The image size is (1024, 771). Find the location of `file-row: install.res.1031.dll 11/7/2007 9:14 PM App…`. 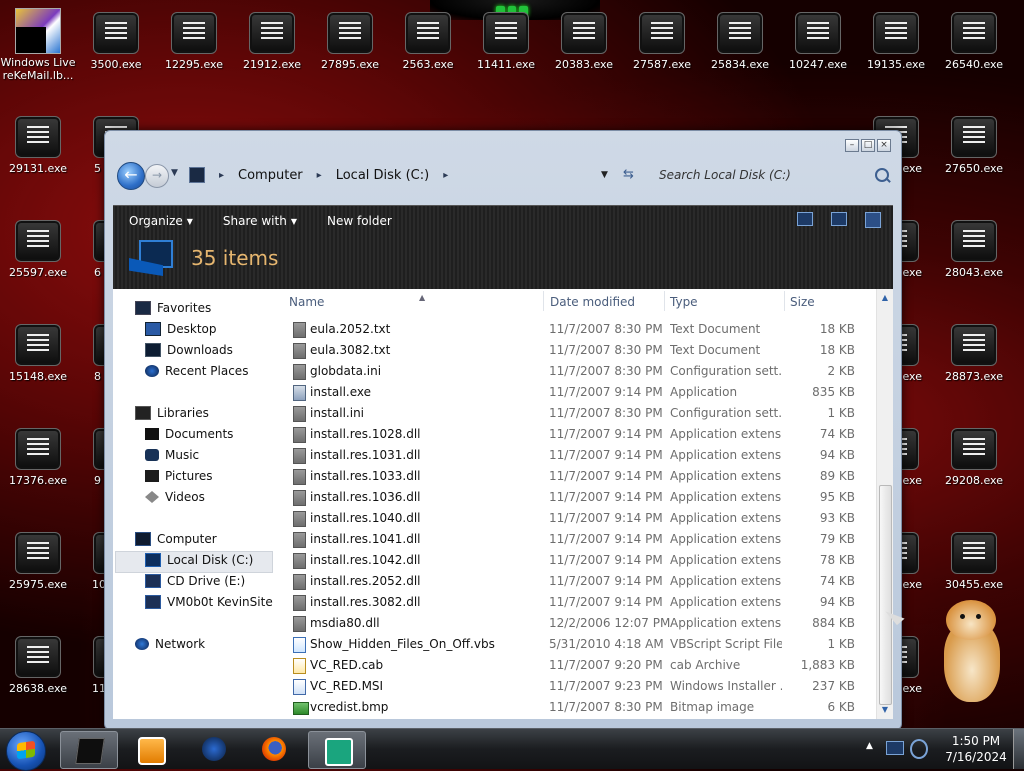

file-row: install.res.1031.dll 11/7/2007 9:14 PM App… is located at coordinates (571, 455).